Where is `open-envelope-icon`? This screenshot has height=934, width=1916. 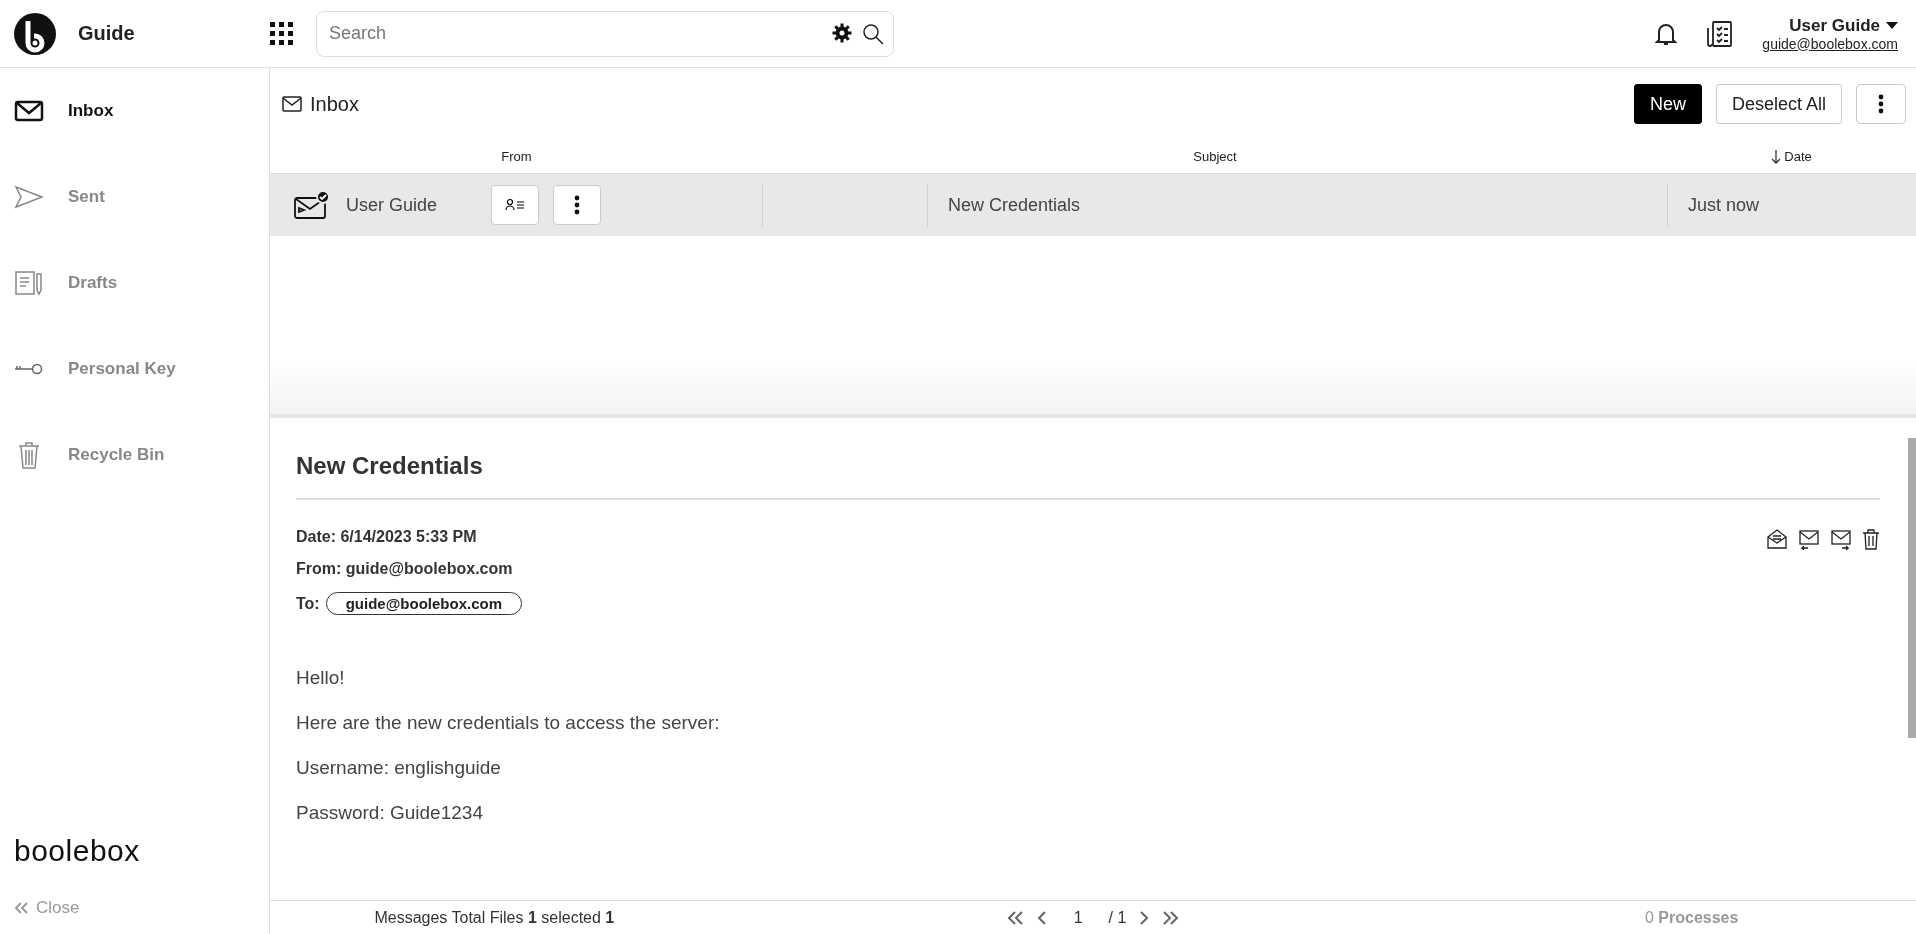 open-envelope-icon is located at coordinates (1777, 539).